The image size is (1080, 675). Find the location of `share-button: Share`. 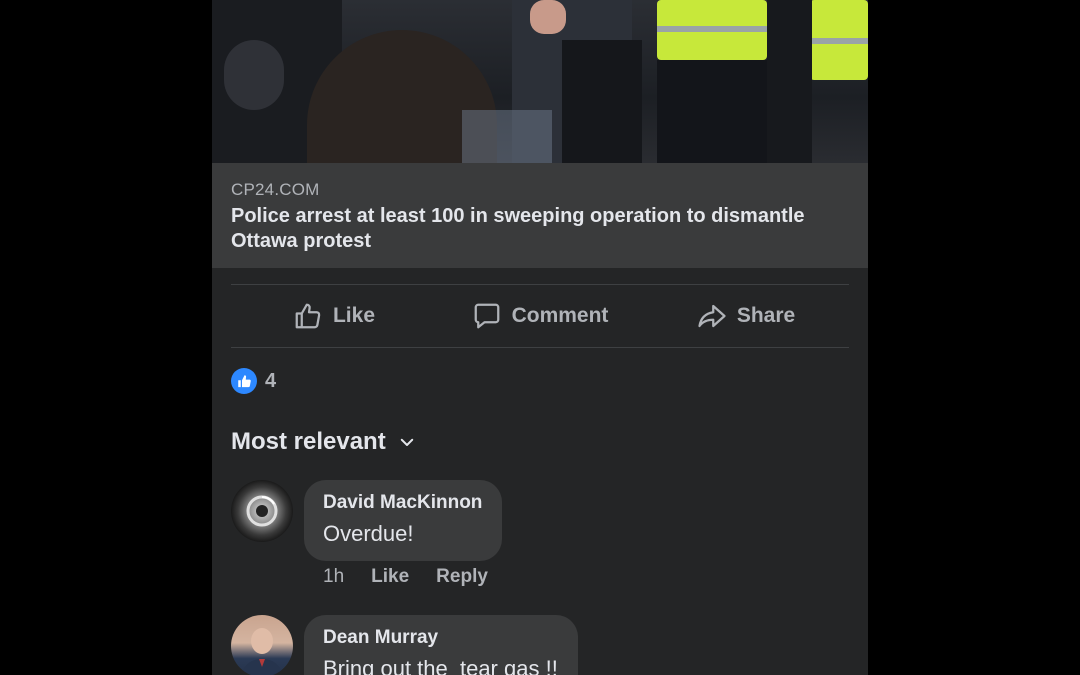

share-button: Share is located at coordinates (746, 316).